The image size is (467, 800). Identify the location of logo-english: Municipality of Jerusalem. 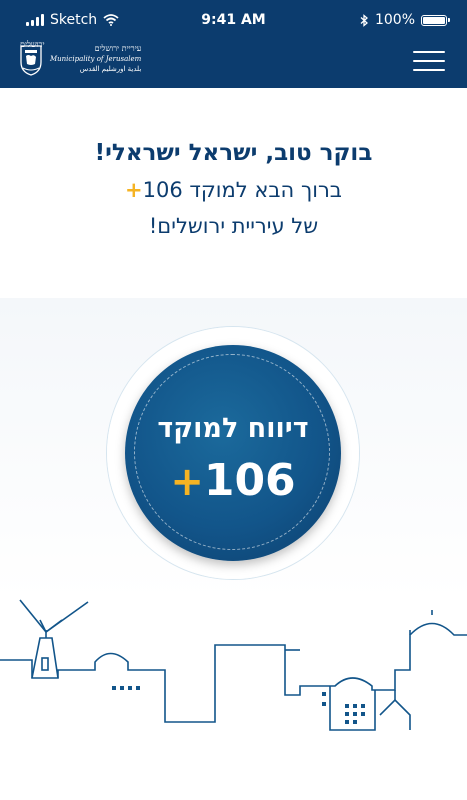
(96, 59).